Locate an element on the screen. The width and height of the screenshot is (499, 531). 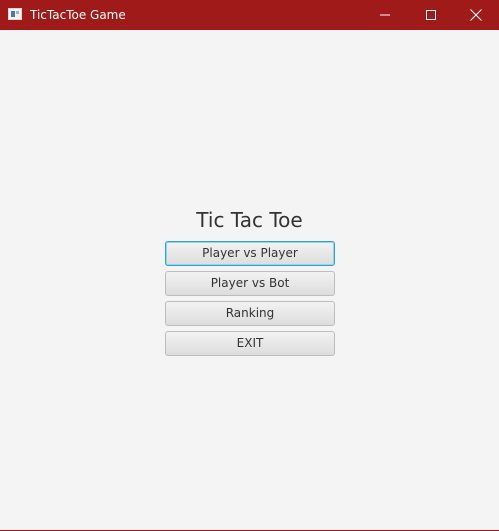
close-icon is located at coordinates (476, 15).